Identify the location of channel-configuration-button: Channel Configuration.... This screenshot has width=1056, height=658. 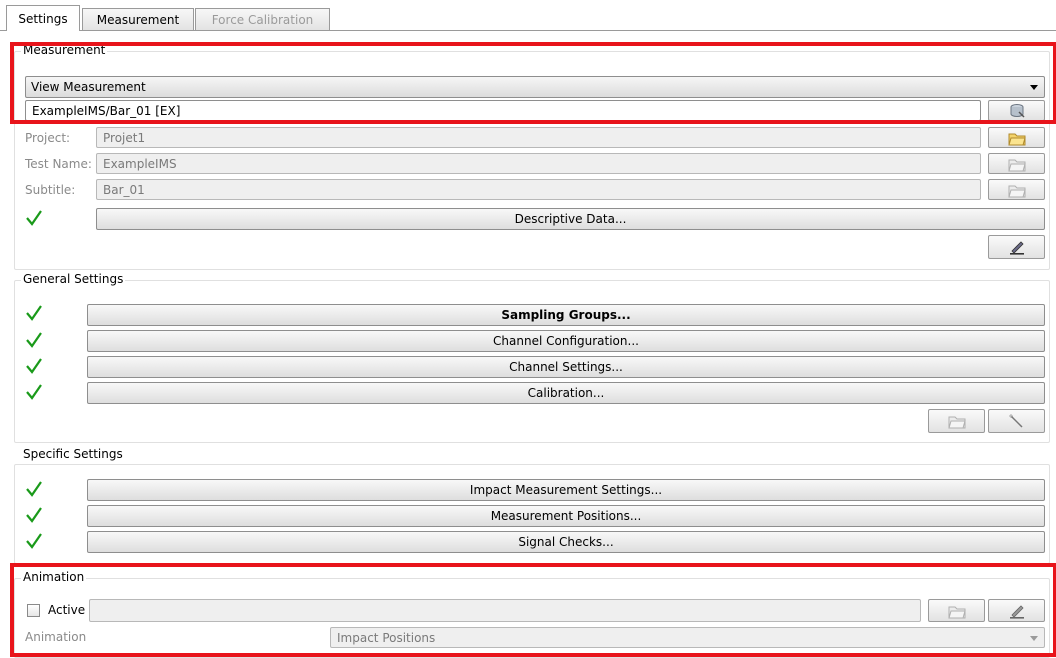
(566, 341).